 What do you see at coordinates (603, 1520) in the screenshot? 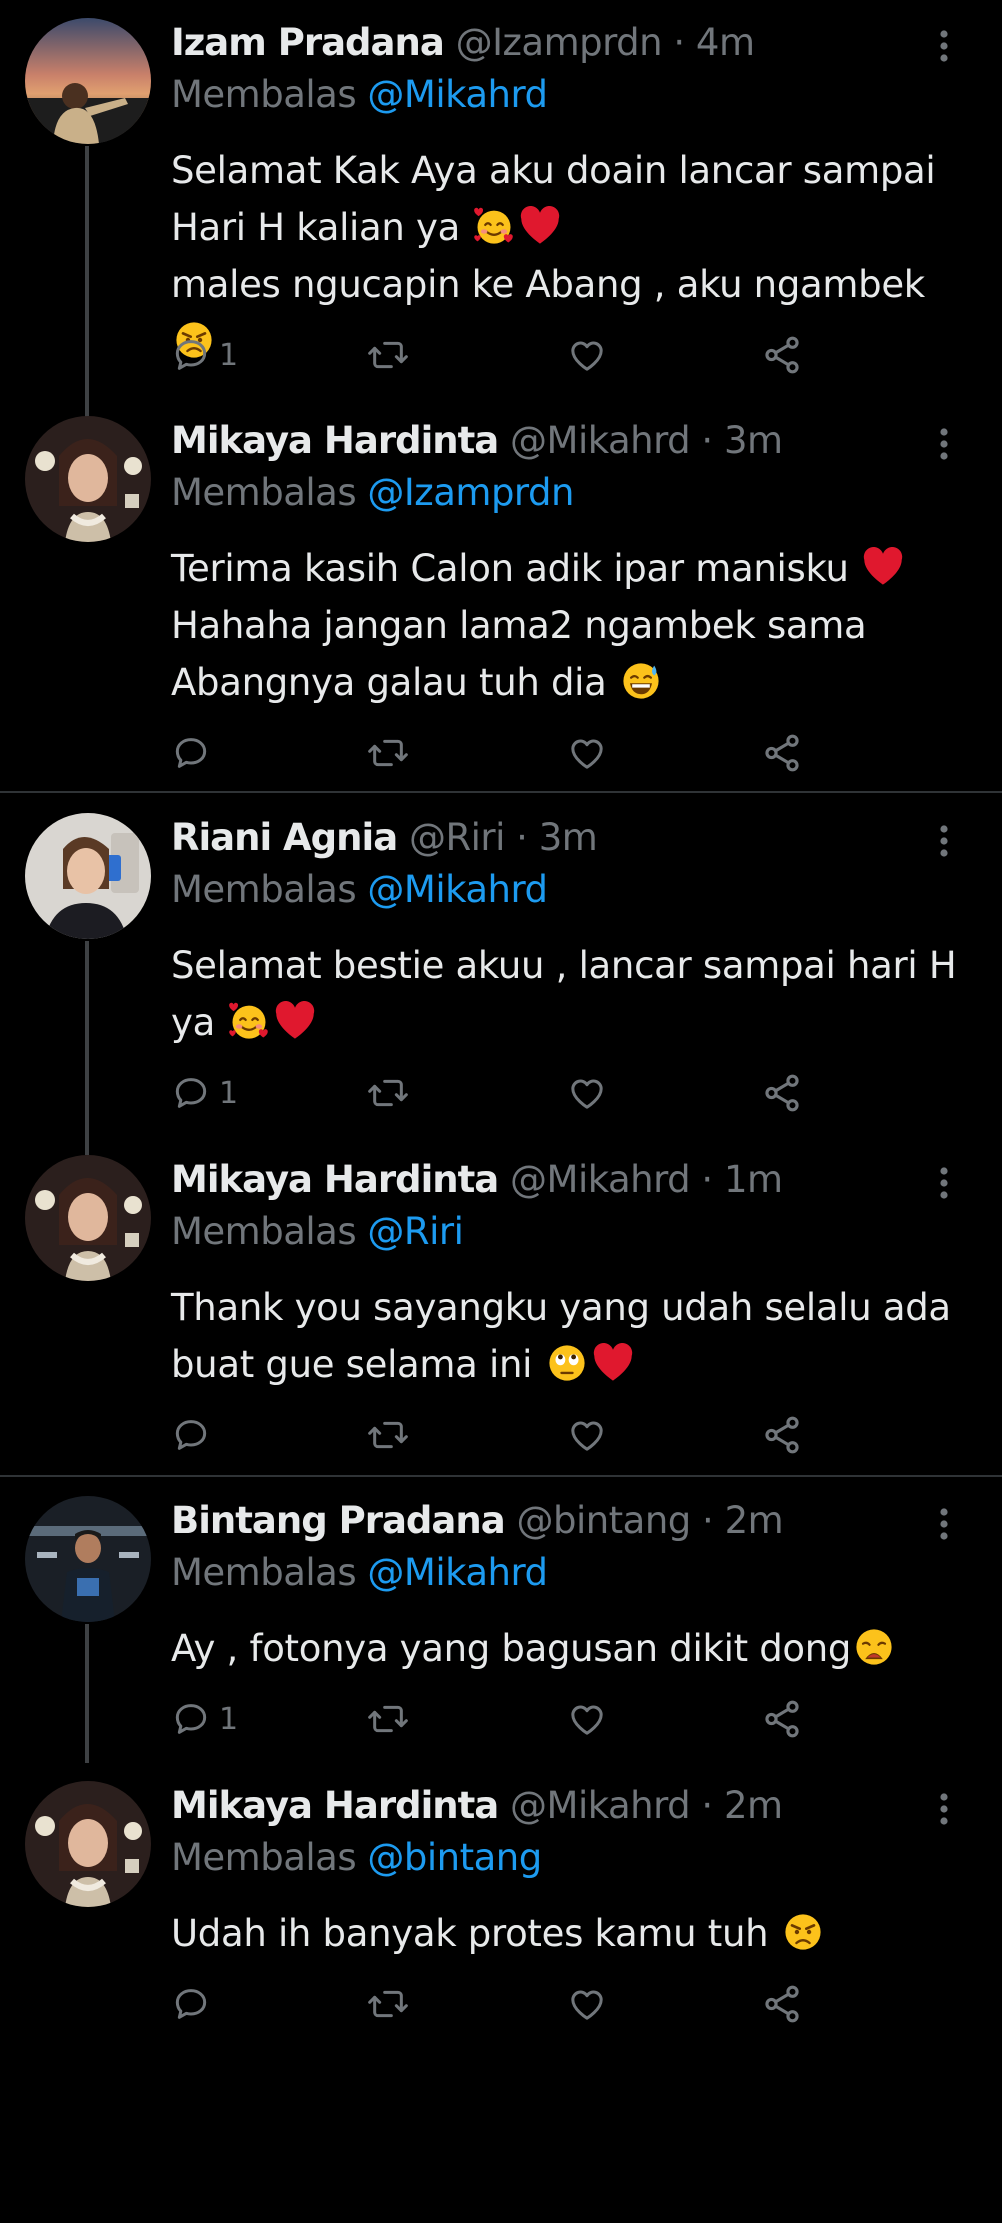
I see `author-handle: @bintang` at bounding box center [603, 1520].